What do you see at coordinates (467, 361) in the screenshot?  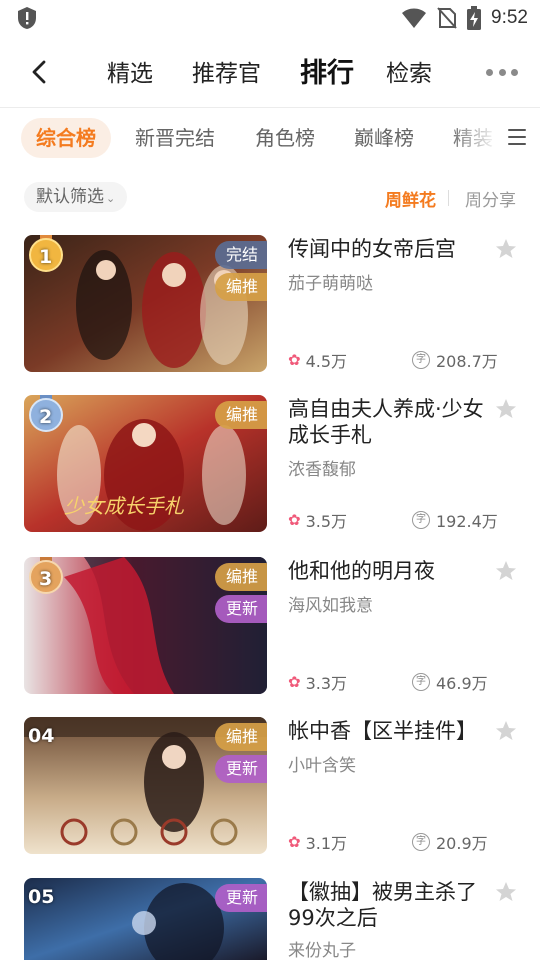 I see `word-value: 208.7万` at bounding box center [467, 361].